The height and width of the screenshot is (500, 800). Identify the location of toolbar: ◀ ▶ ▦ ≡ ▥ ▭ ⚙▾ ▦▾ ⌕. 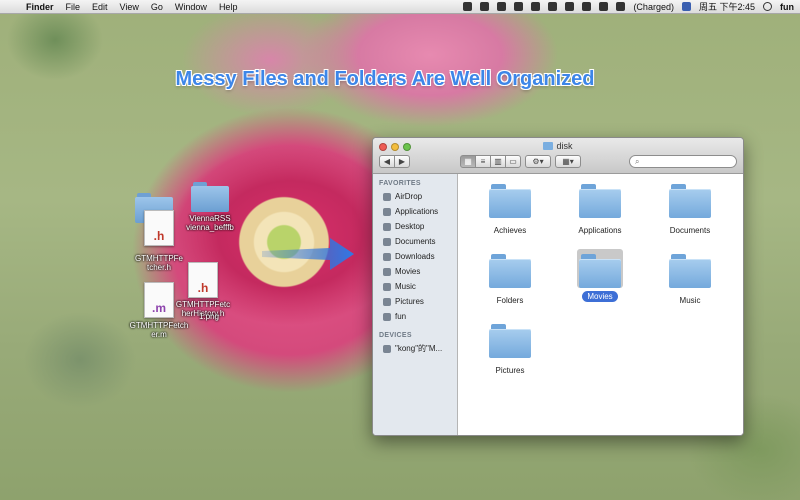
(558, 161).